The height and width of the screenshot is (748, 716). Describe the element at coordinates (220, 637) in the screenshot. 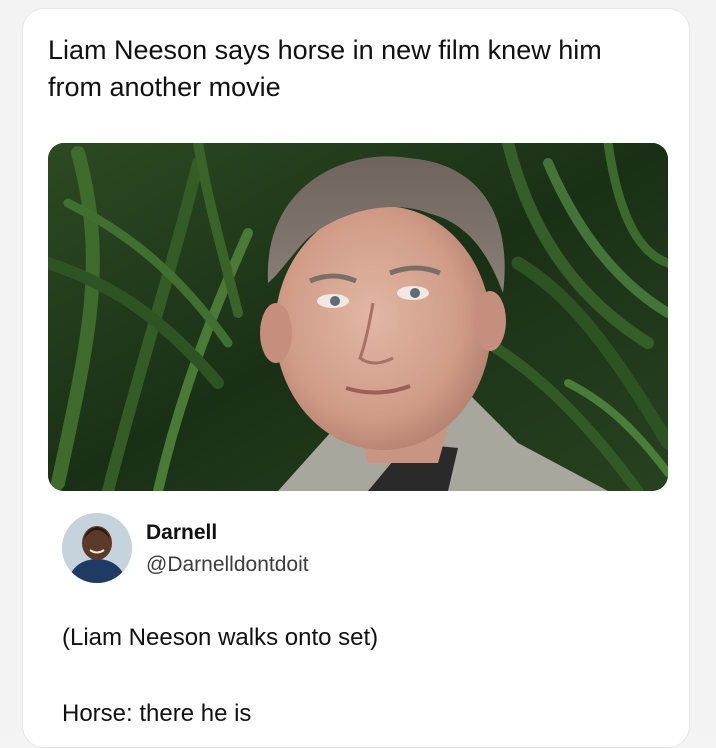

I see `reply-text-line-1: (Liam Neeson walks onto set)` at that location.